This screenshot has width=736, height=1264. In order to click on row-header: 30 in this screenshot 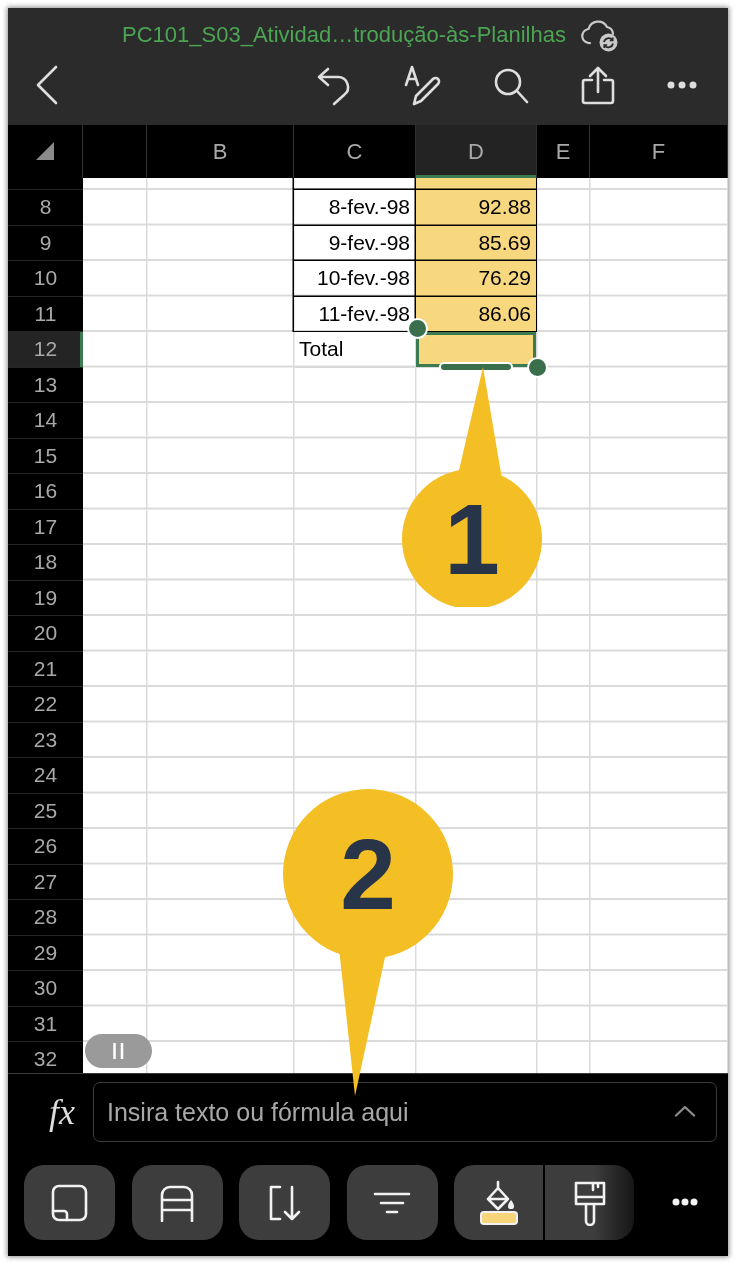, I will do `click(45, 989)`.